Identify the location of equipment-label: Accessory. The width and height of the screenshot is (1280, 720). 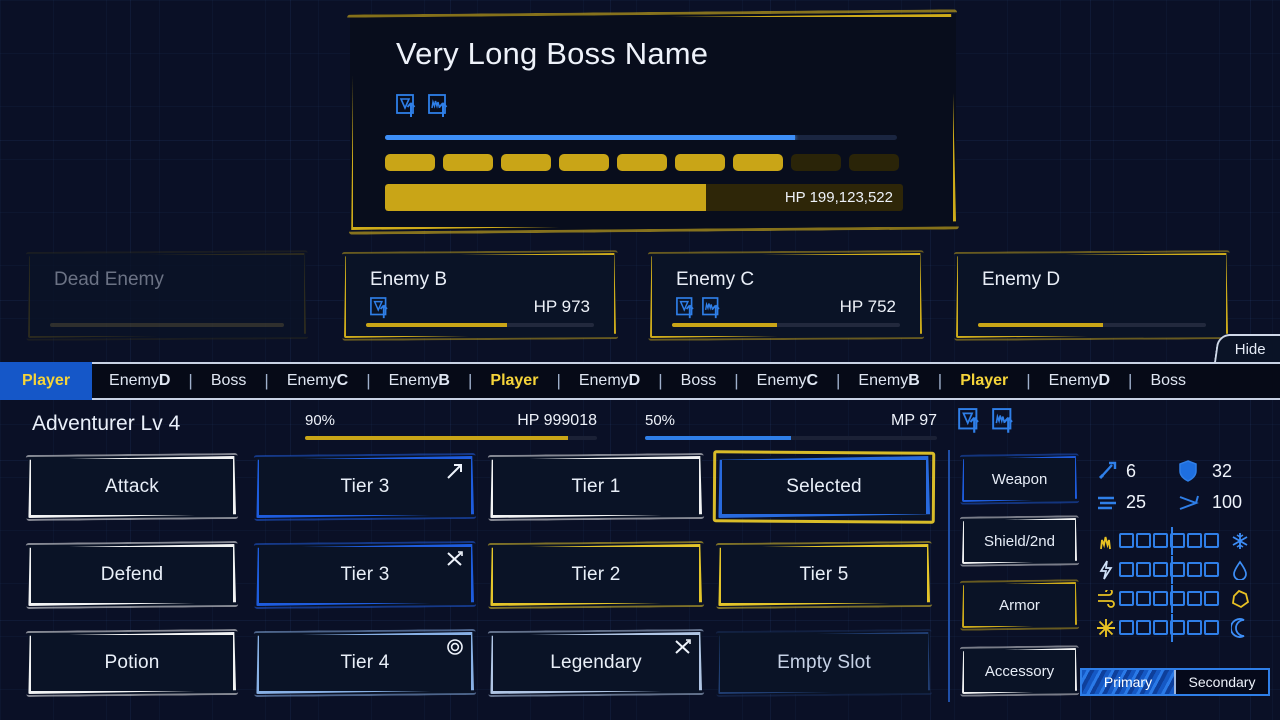
(1019, 671).